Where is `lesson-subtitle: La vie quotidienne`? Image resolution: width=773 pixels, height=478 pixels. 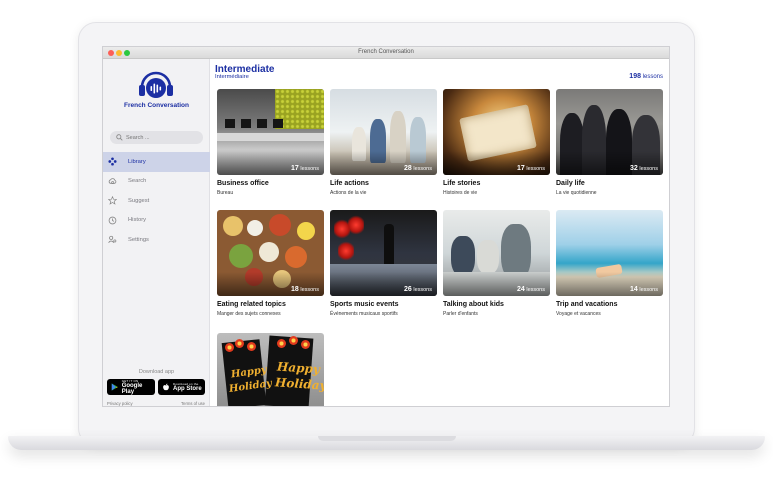
lesson-subtitle: La vie quotidienne is located at coordinates (576, 193).